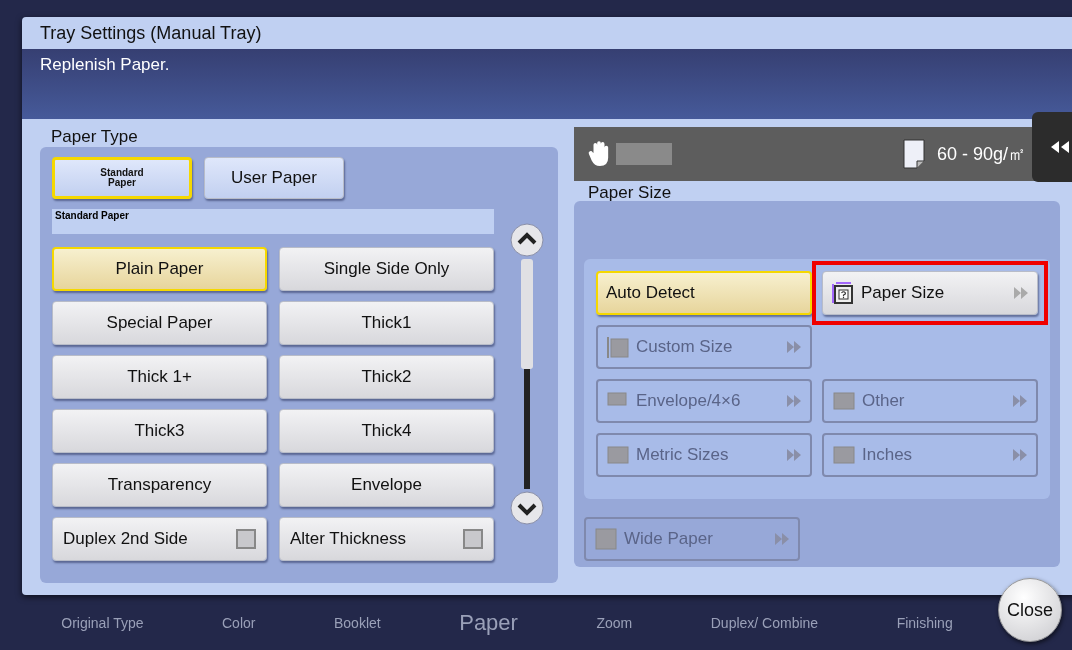 The image size is (1072, 650). Describe the element at coordinates (488, 623) in the screenshot. I see `function-tab: Paper` at that location.